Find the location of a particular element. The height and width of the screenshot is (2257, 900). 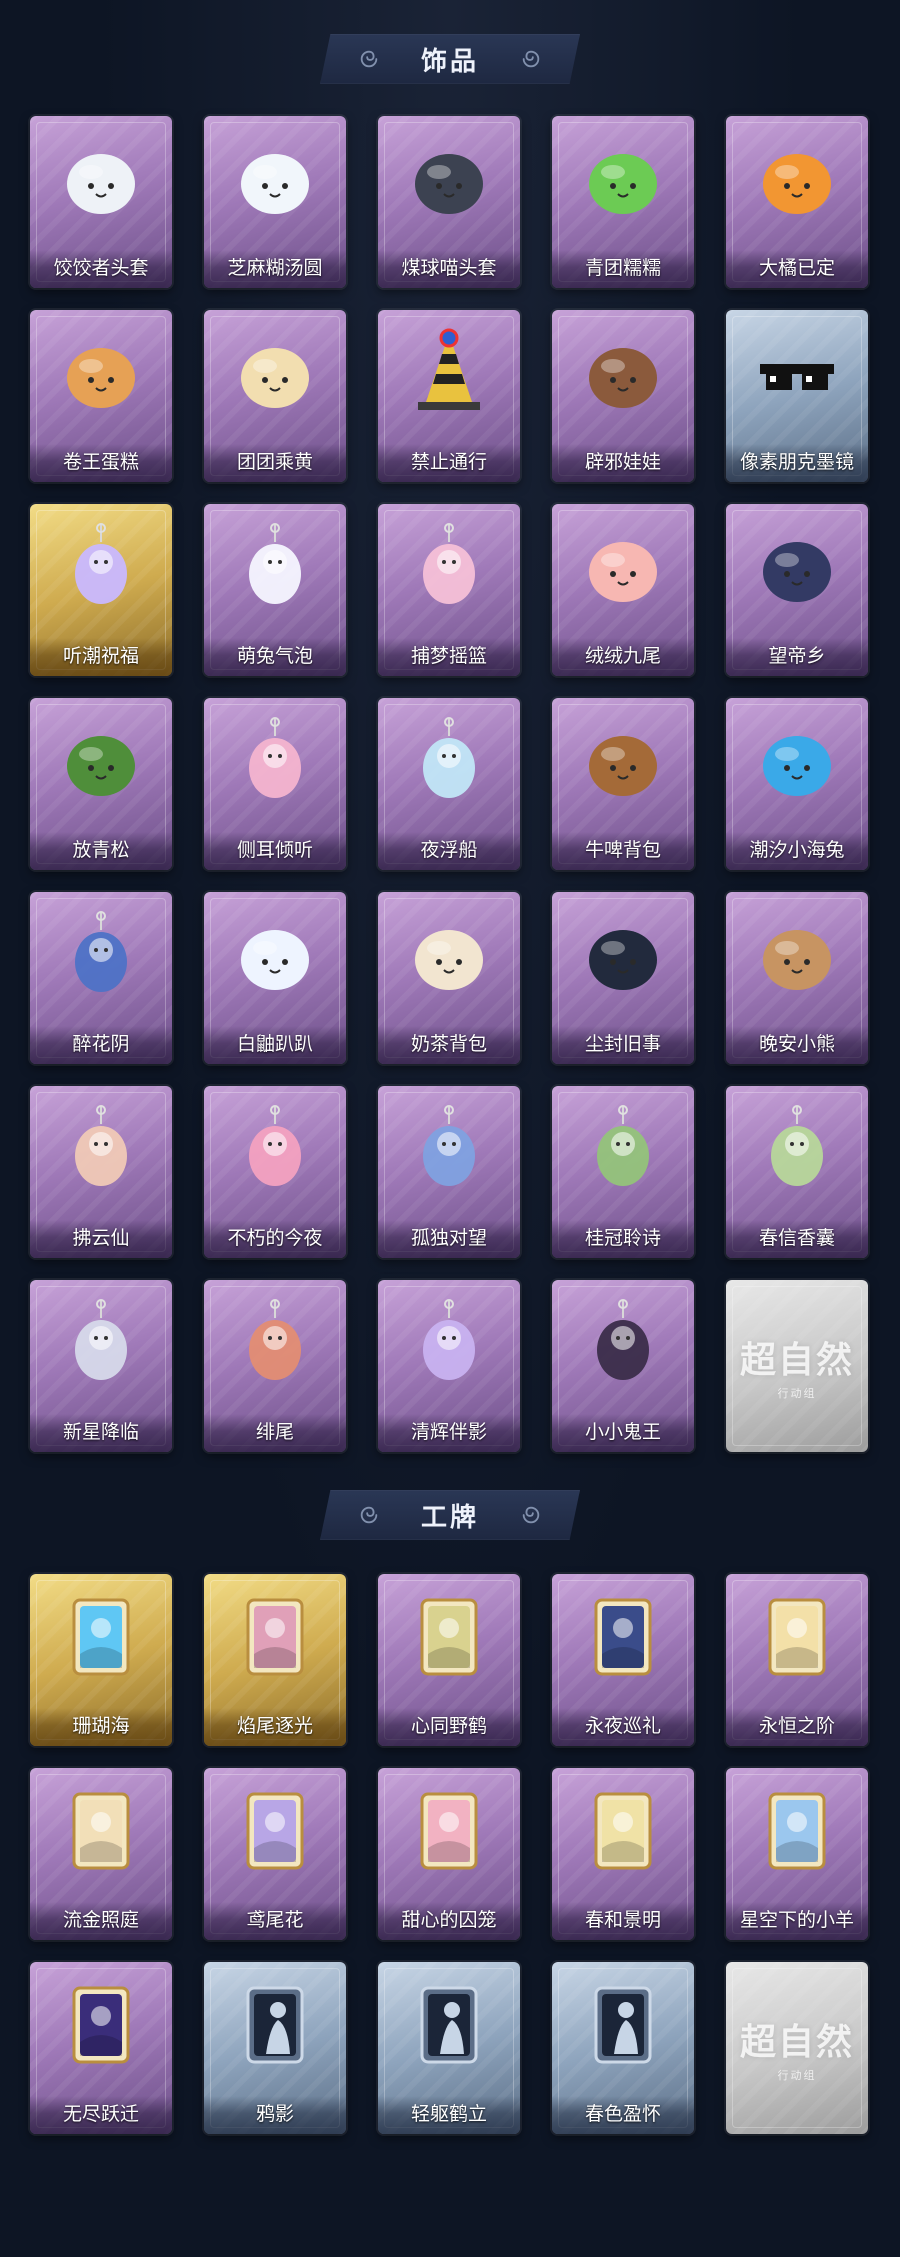

item-card: 尘封旧事 is located at coordinates (623, 978).